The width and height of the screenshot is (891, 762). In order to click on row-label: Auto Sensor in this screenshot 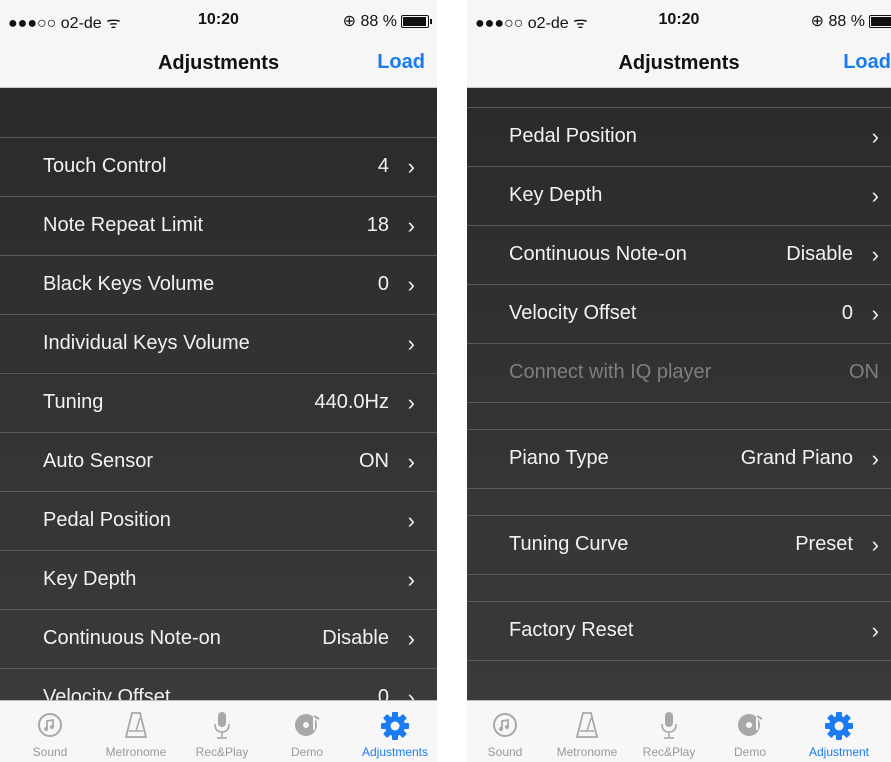, I will do `click(98, 461)`.